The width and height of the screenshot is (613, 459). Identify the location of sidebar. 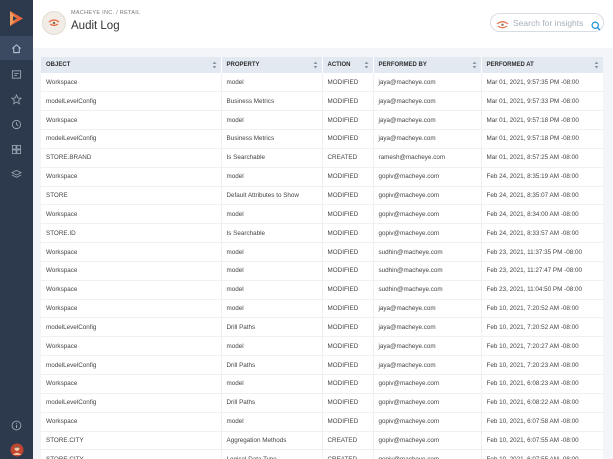
(16, 229).